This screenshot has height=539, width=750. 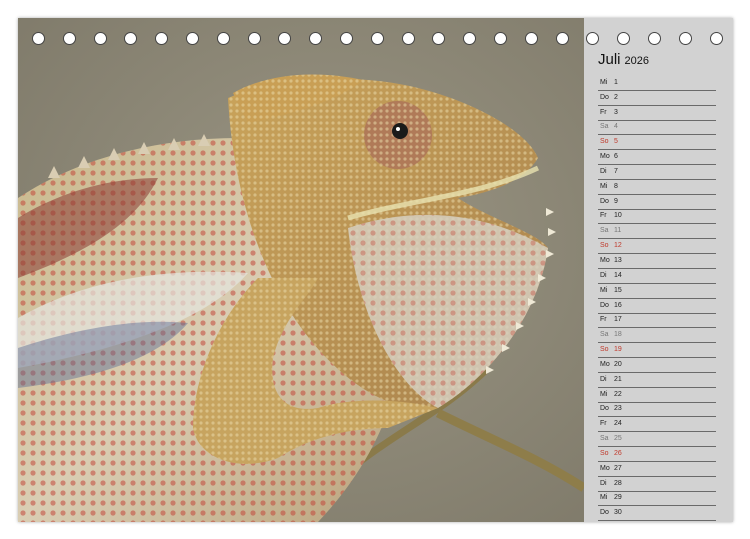 I want to click on day-row: Sa 4, so click(x=657, y=128).